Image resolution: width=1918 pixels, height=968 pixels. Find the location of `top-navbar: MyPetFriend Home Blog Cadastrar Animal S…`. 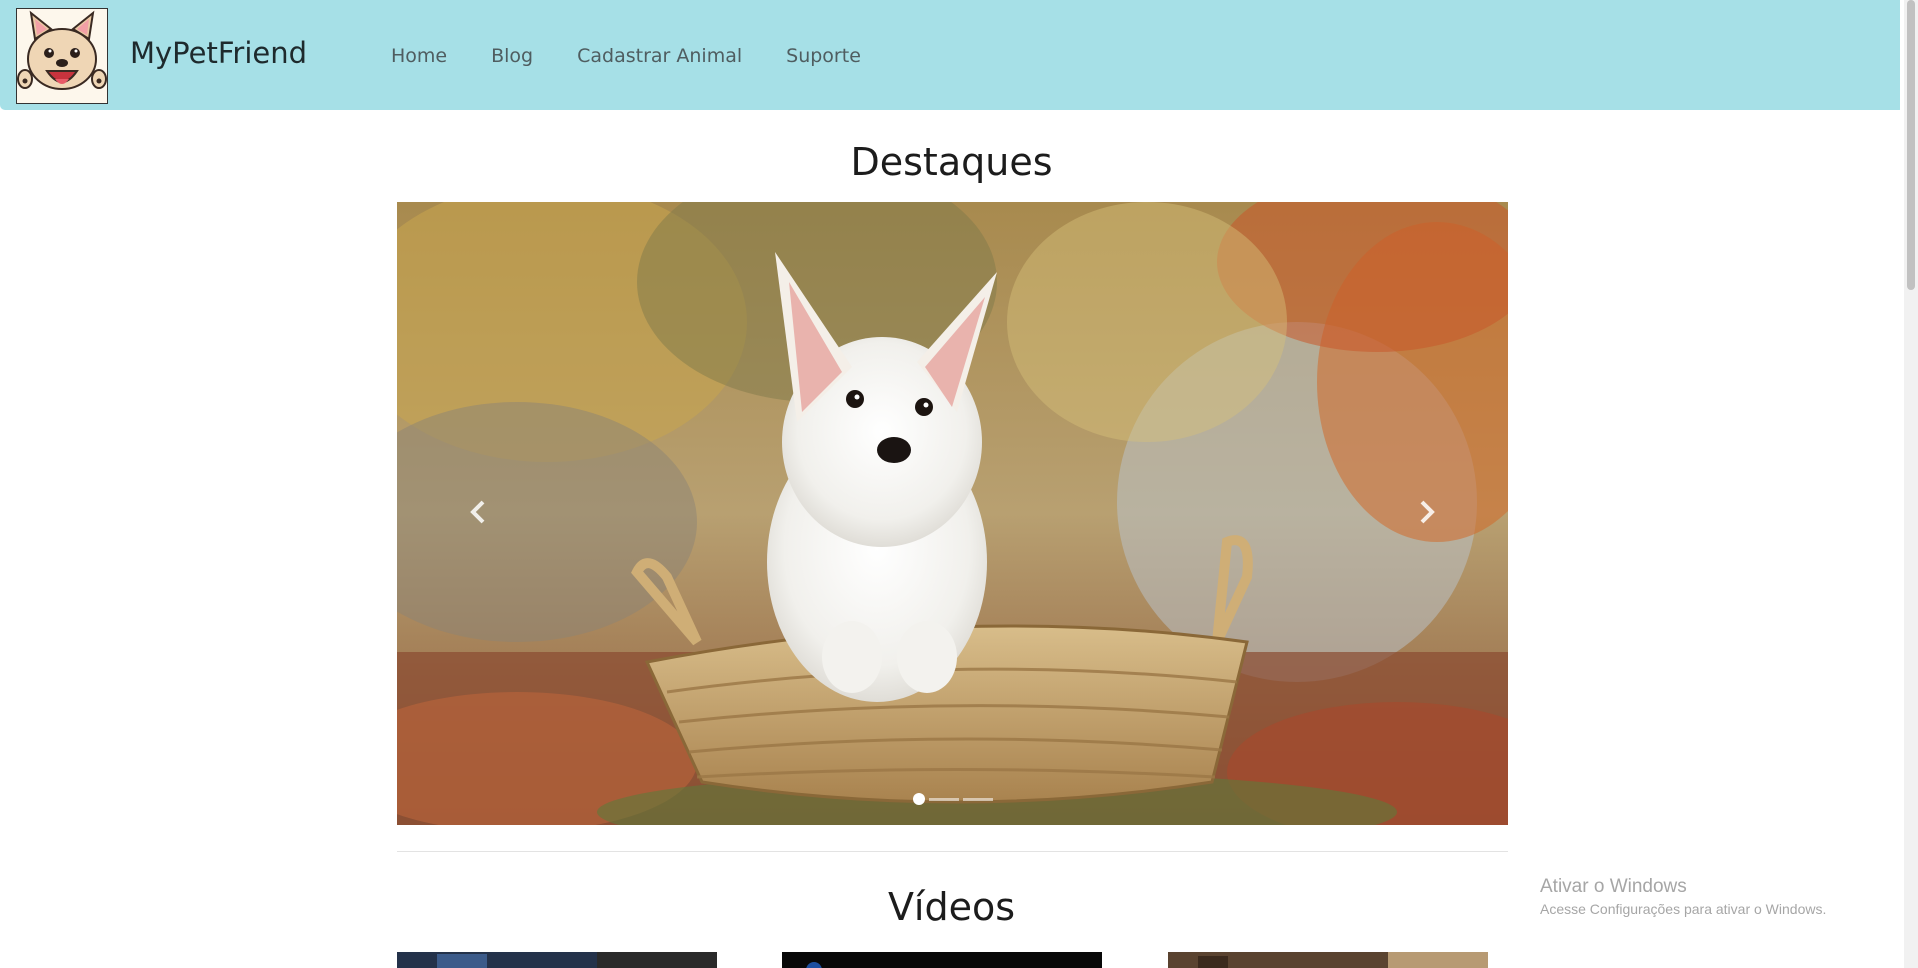

top-navbar: MyPetFriend Home Blog Cadastrar Animal S… is located at coordinates (950, 55).